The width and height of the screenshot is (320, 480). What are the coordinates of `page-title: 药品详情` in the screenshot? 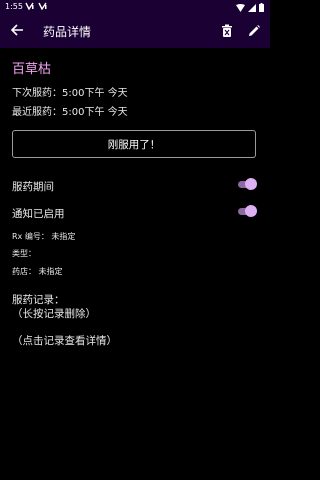 It's located at (67, 32).